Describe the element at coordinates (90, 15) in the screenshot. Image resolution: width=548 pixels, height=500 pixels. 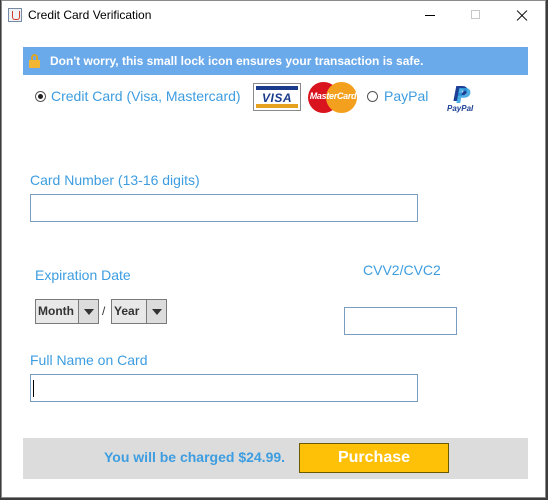
I see `window-title: Credit Card Verification` at that location.